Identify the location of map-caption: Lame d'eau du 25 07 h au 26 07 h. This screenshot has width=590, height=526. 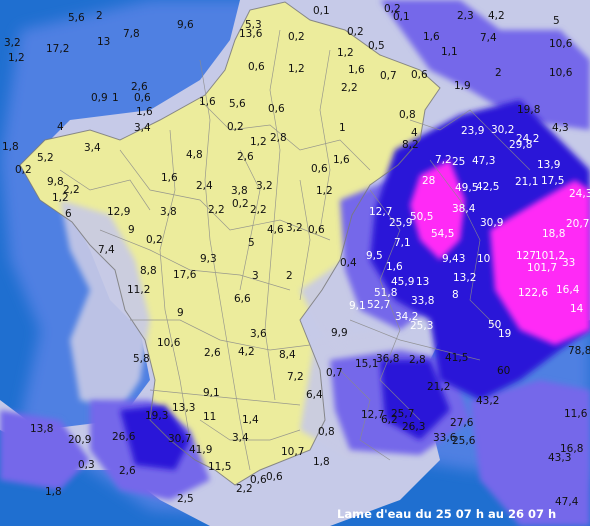
(446, 514).